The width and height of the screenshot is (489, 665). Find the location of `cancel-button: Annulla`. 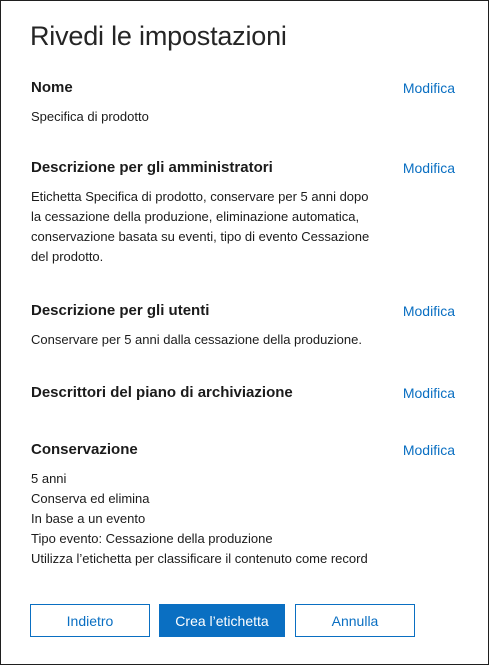

cancel-button: Annulla is located at coordinates (355, 620).